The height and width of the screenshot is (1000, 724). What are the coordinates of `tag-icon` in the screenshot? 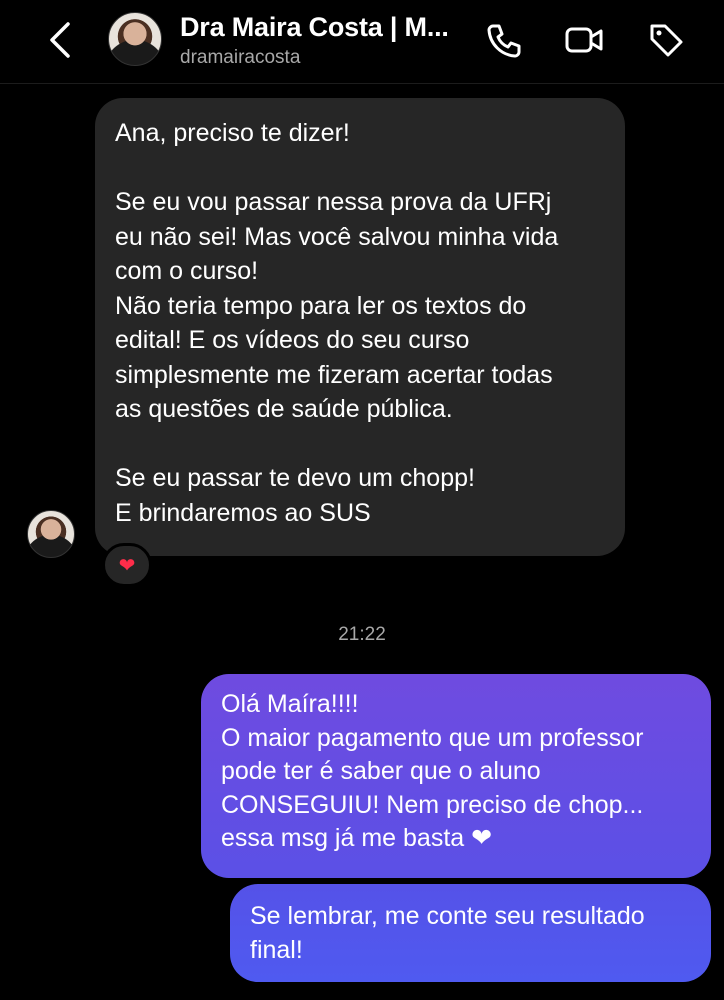 It's located at (666, 40).